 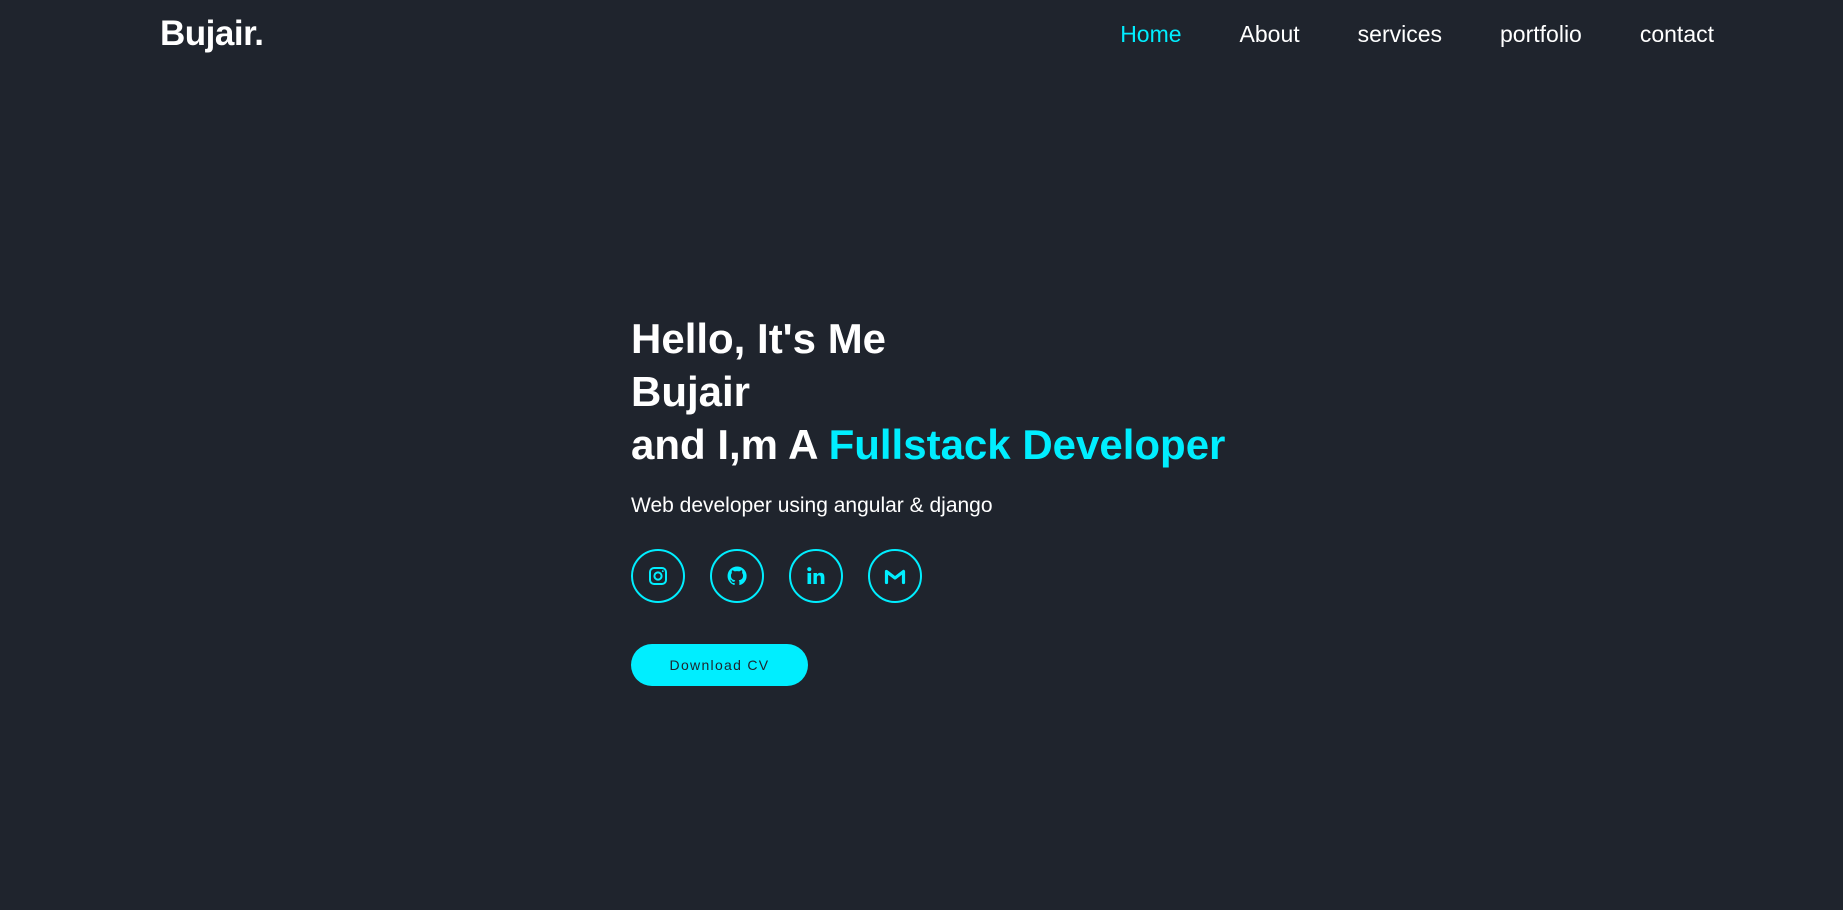 I want to click on social-links, so click(x=1011, y=576).